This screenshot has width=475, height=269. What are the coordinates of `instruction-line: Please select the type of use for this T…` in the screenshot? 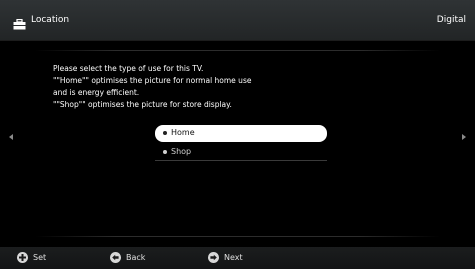 It's located at (128, 68).